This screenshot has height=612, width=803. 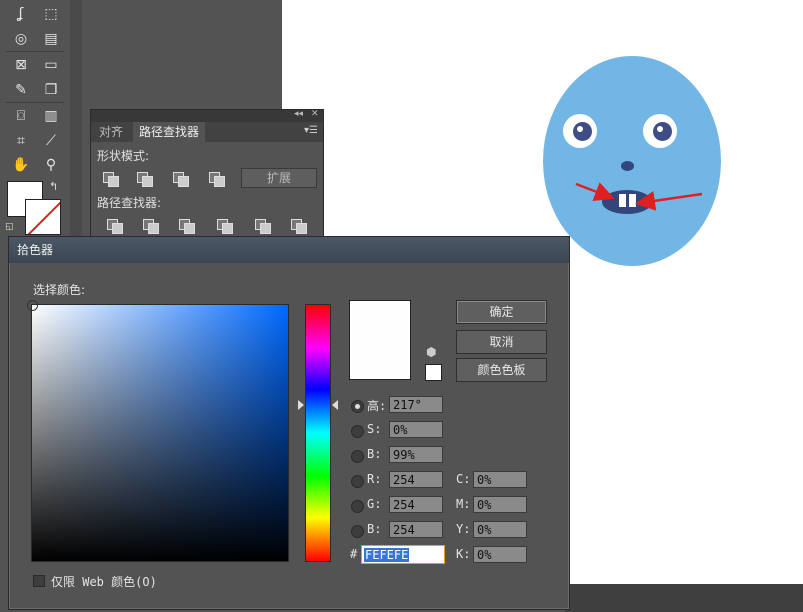 I want to click on hue-field: 217°, so click(x=416, y=404).